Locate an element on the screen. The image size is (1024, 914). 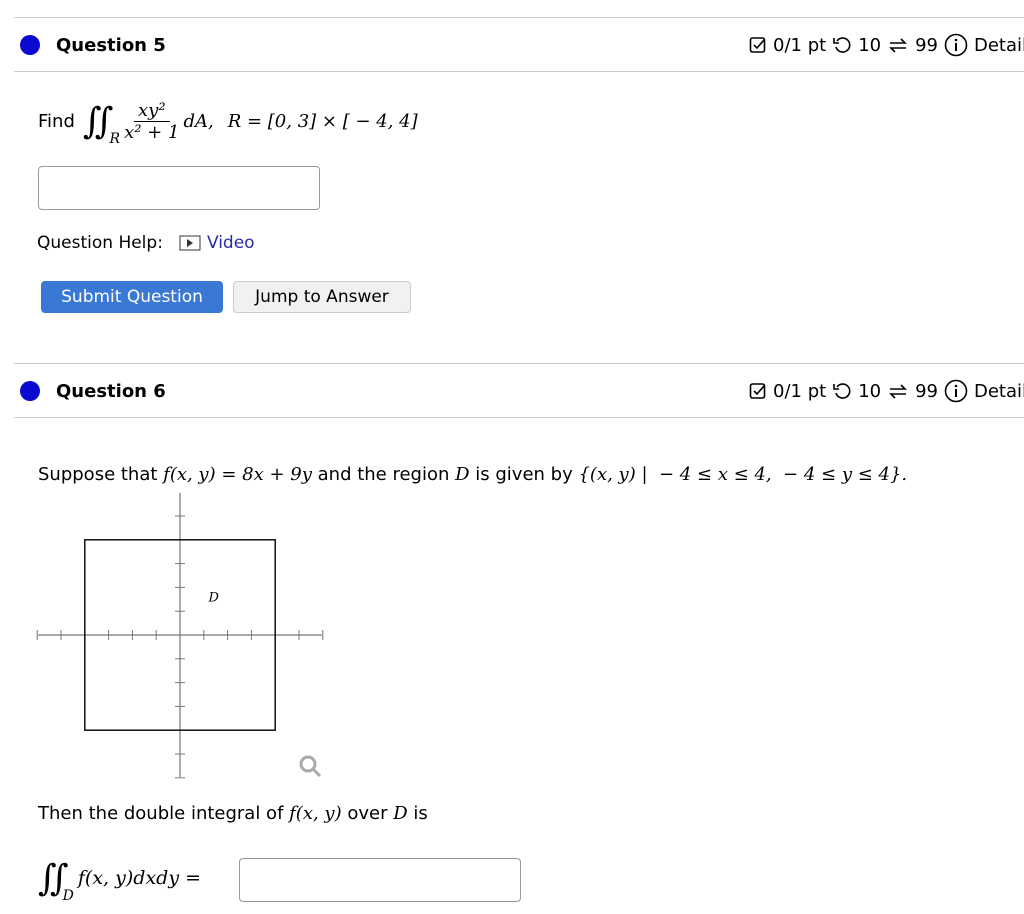
region-graph: D is located at coordinates (180, 636).